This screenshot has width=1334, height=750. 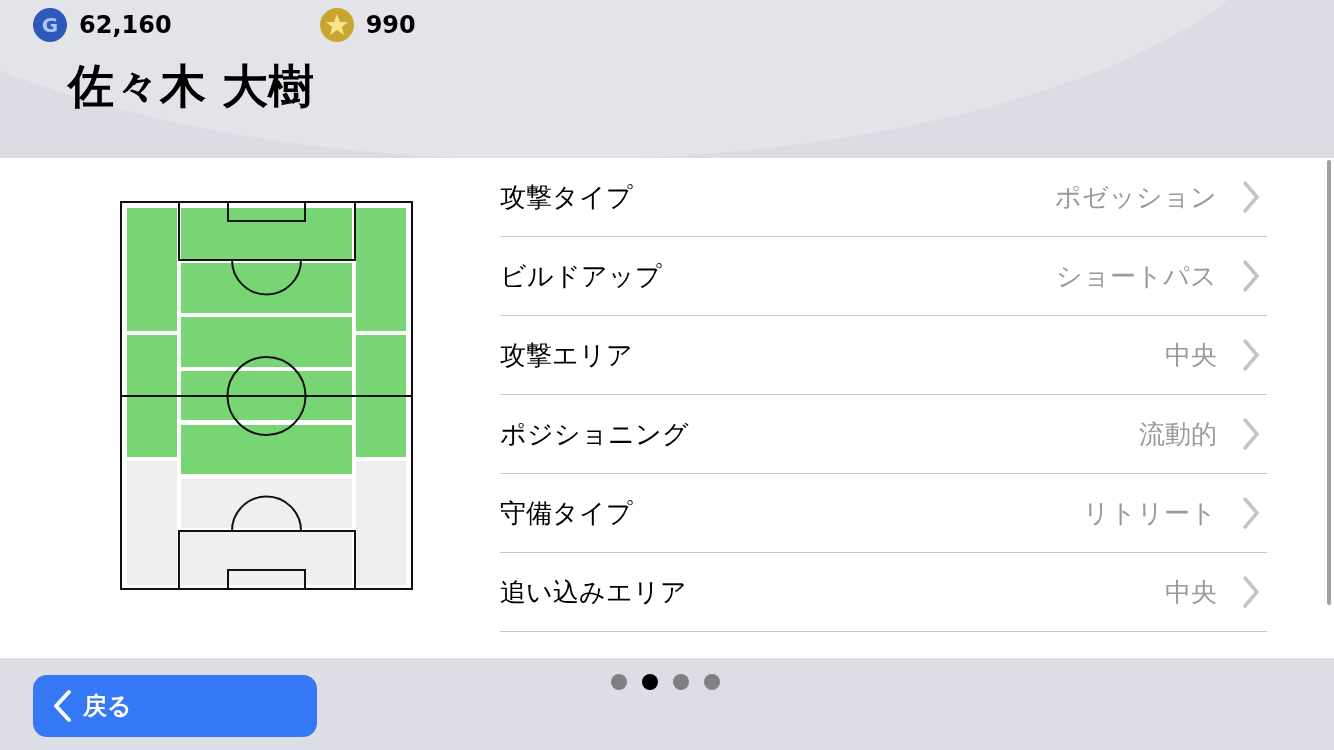 I want to click on setting-label: 攻撃タイプ, so click(x=567, y=197).